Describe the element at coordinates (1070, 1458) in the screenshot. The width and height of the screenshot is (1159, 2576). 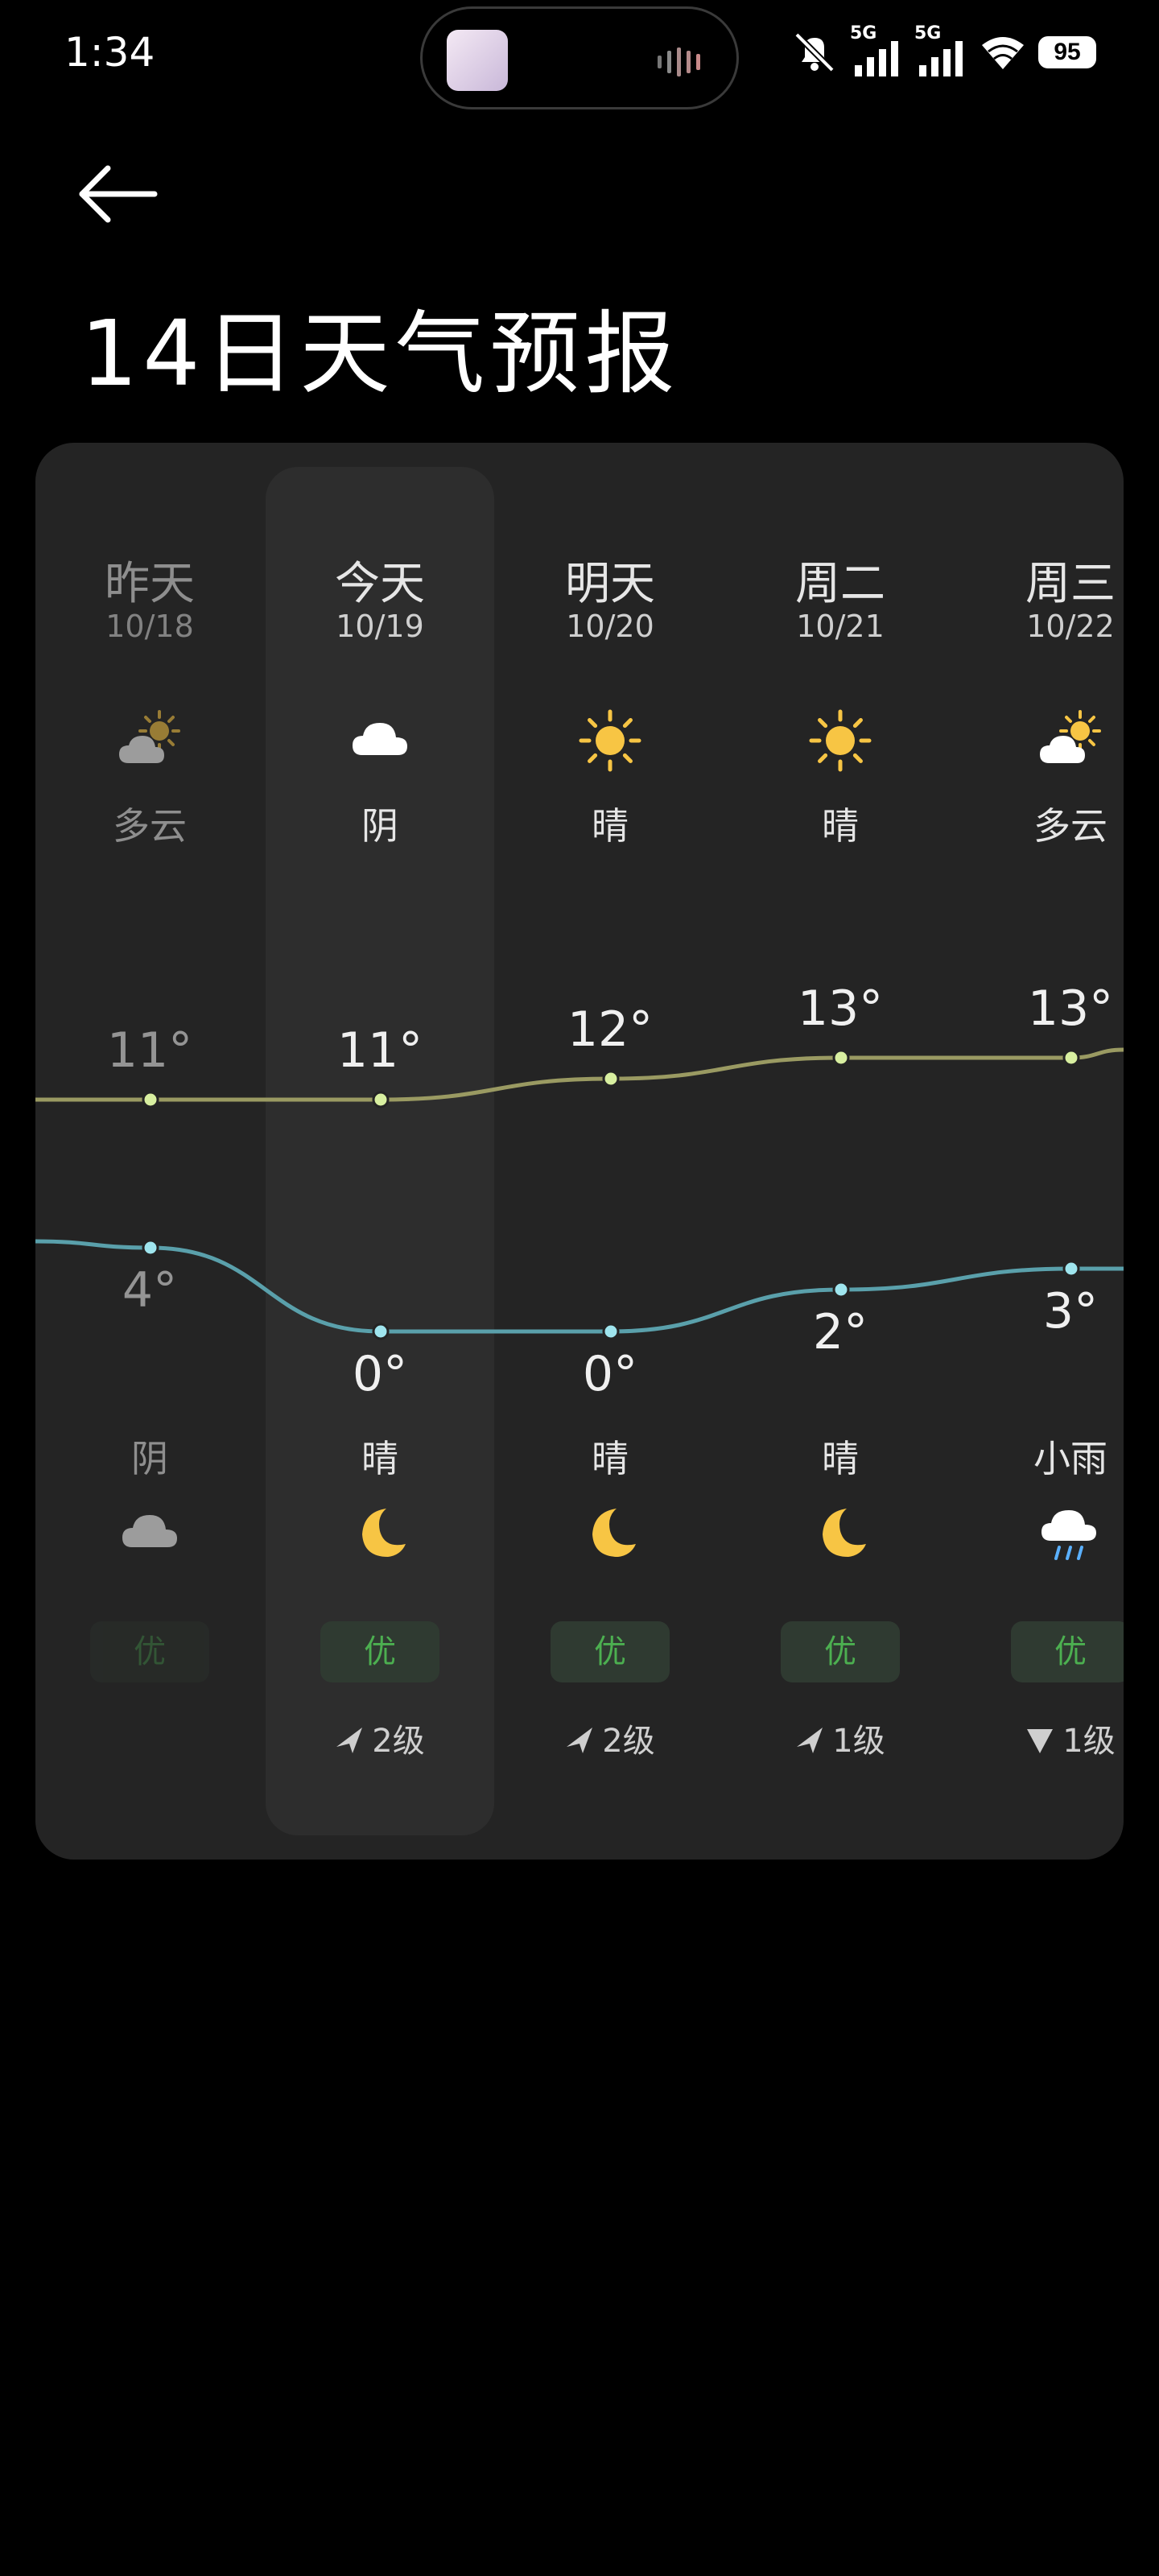
I see `night-weather-label: 小雨` at that location.